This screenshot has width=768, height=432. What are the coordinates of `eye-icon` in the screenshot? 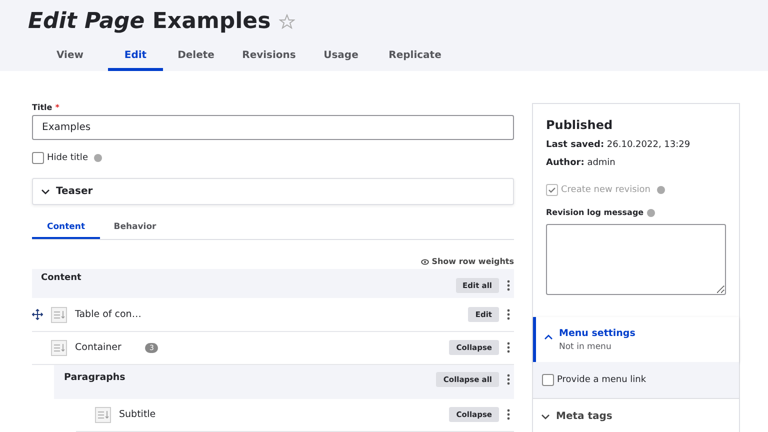 It's located at (424, 261).